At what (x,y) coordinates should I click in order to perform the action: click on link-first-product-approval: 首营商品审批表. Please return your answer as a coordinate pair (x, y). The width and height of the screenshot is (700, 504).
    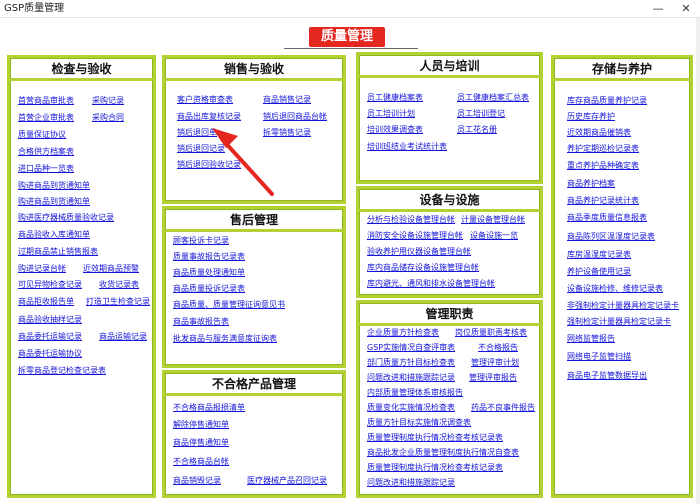
    Looking at the image, I should click on (46, 101).